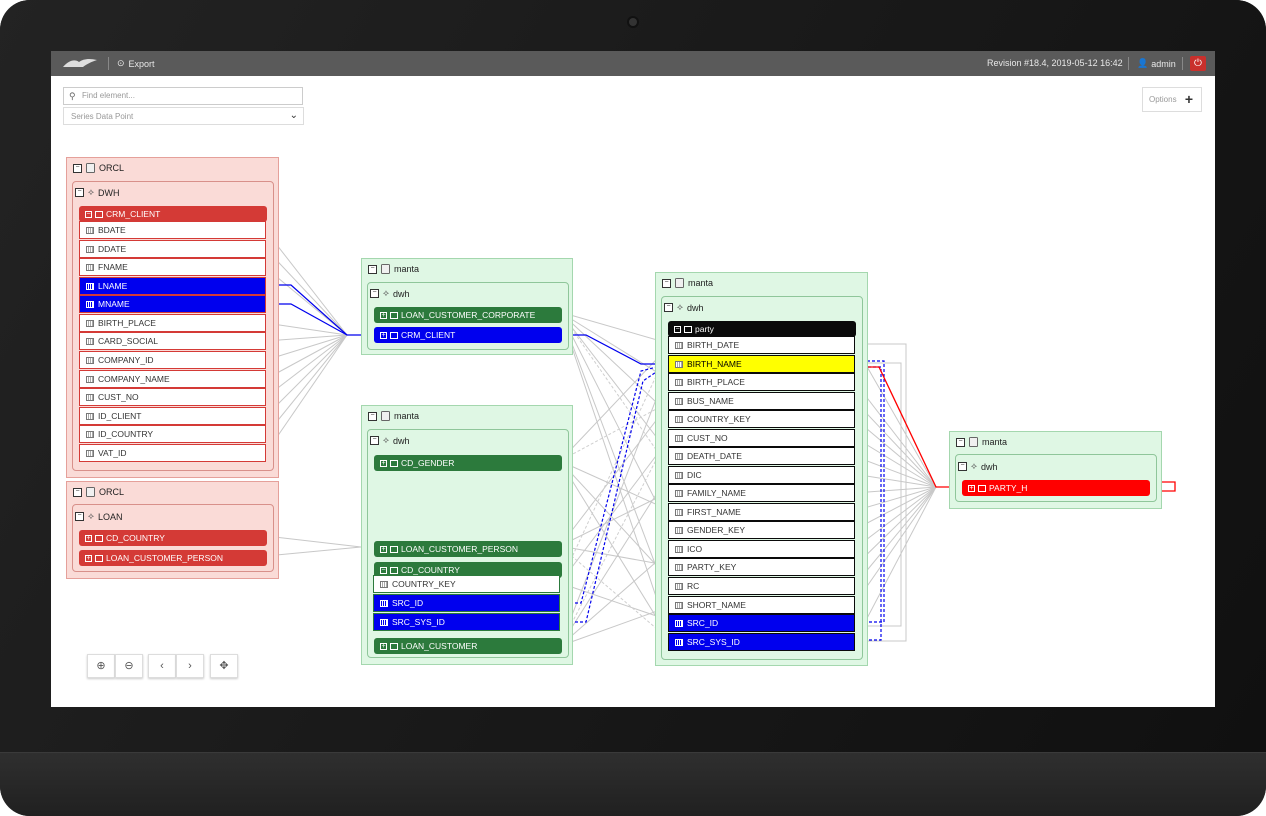 The height and width of the screenshot is (816, 1266). What do you see at coordinates (172, 286) in the screenshot?
I see `column-lname: LNAME` at bounding box center [172, 286].